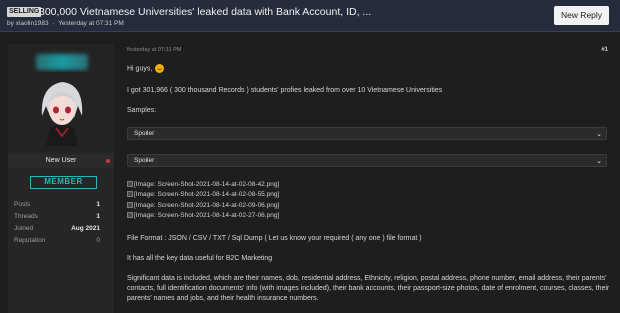  Describe the element at coordinates (153, 50) in the screenshot. I see `post-date: Yesterday at 07:31 PM` at that location.